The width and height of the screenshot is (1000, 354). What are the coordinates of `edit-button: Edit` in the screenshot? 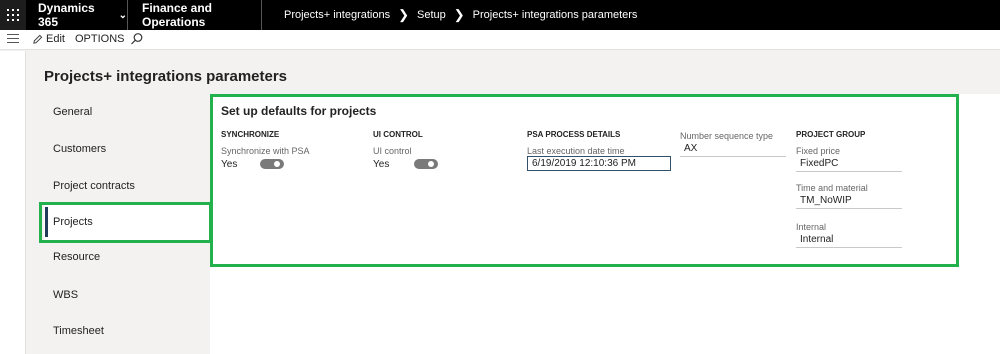 It's located at (48, 39).